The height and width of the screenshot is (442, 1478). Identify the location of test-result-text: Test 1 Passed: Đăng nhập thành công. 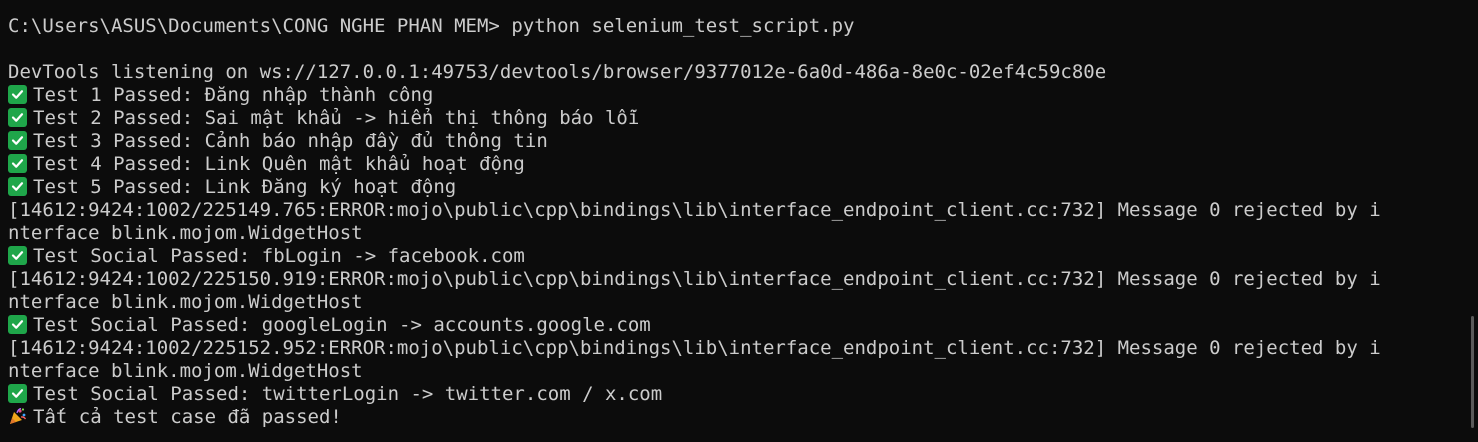
(233, 95).